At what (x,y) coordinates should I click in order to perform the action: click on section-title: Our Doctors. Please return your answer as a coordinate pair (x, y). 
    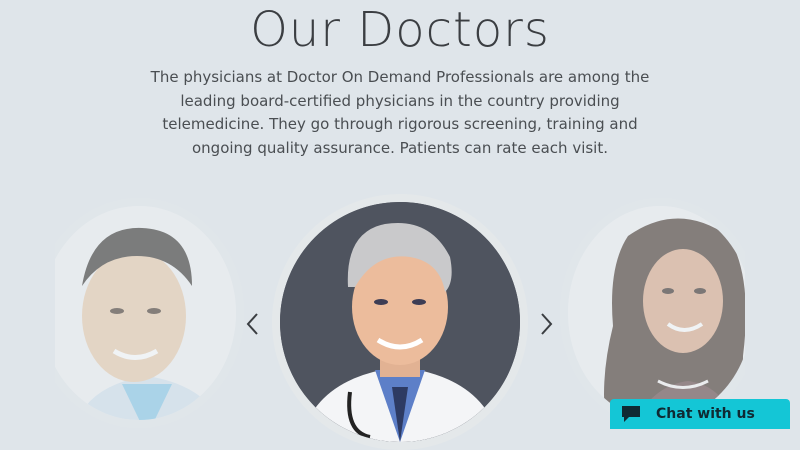
    Looking at the image, I should click on (400, 30).